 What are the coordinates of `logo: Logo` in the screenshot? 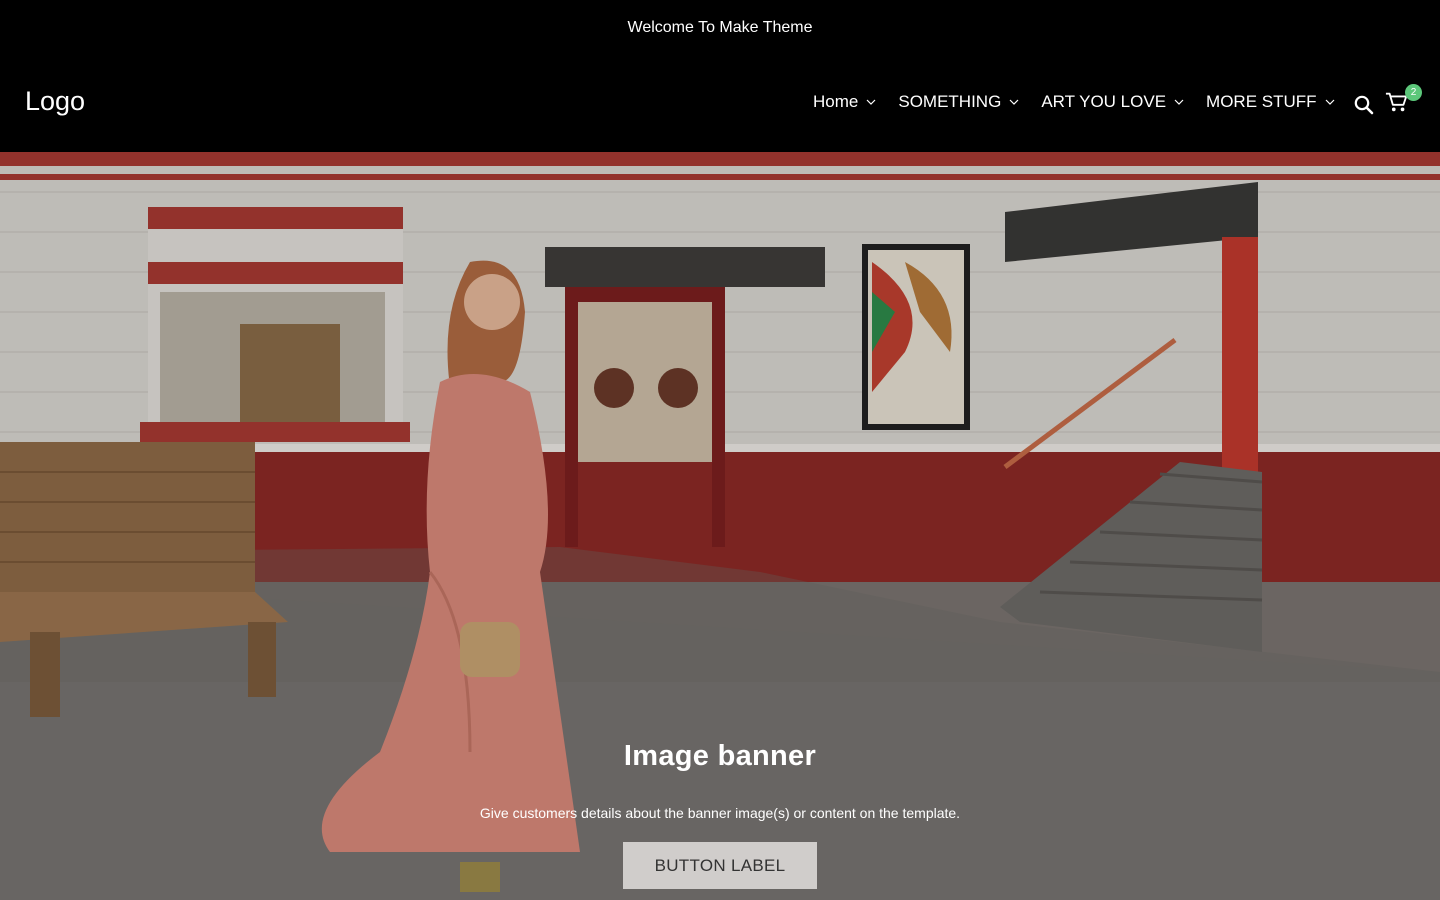 It's located at (55, 101).